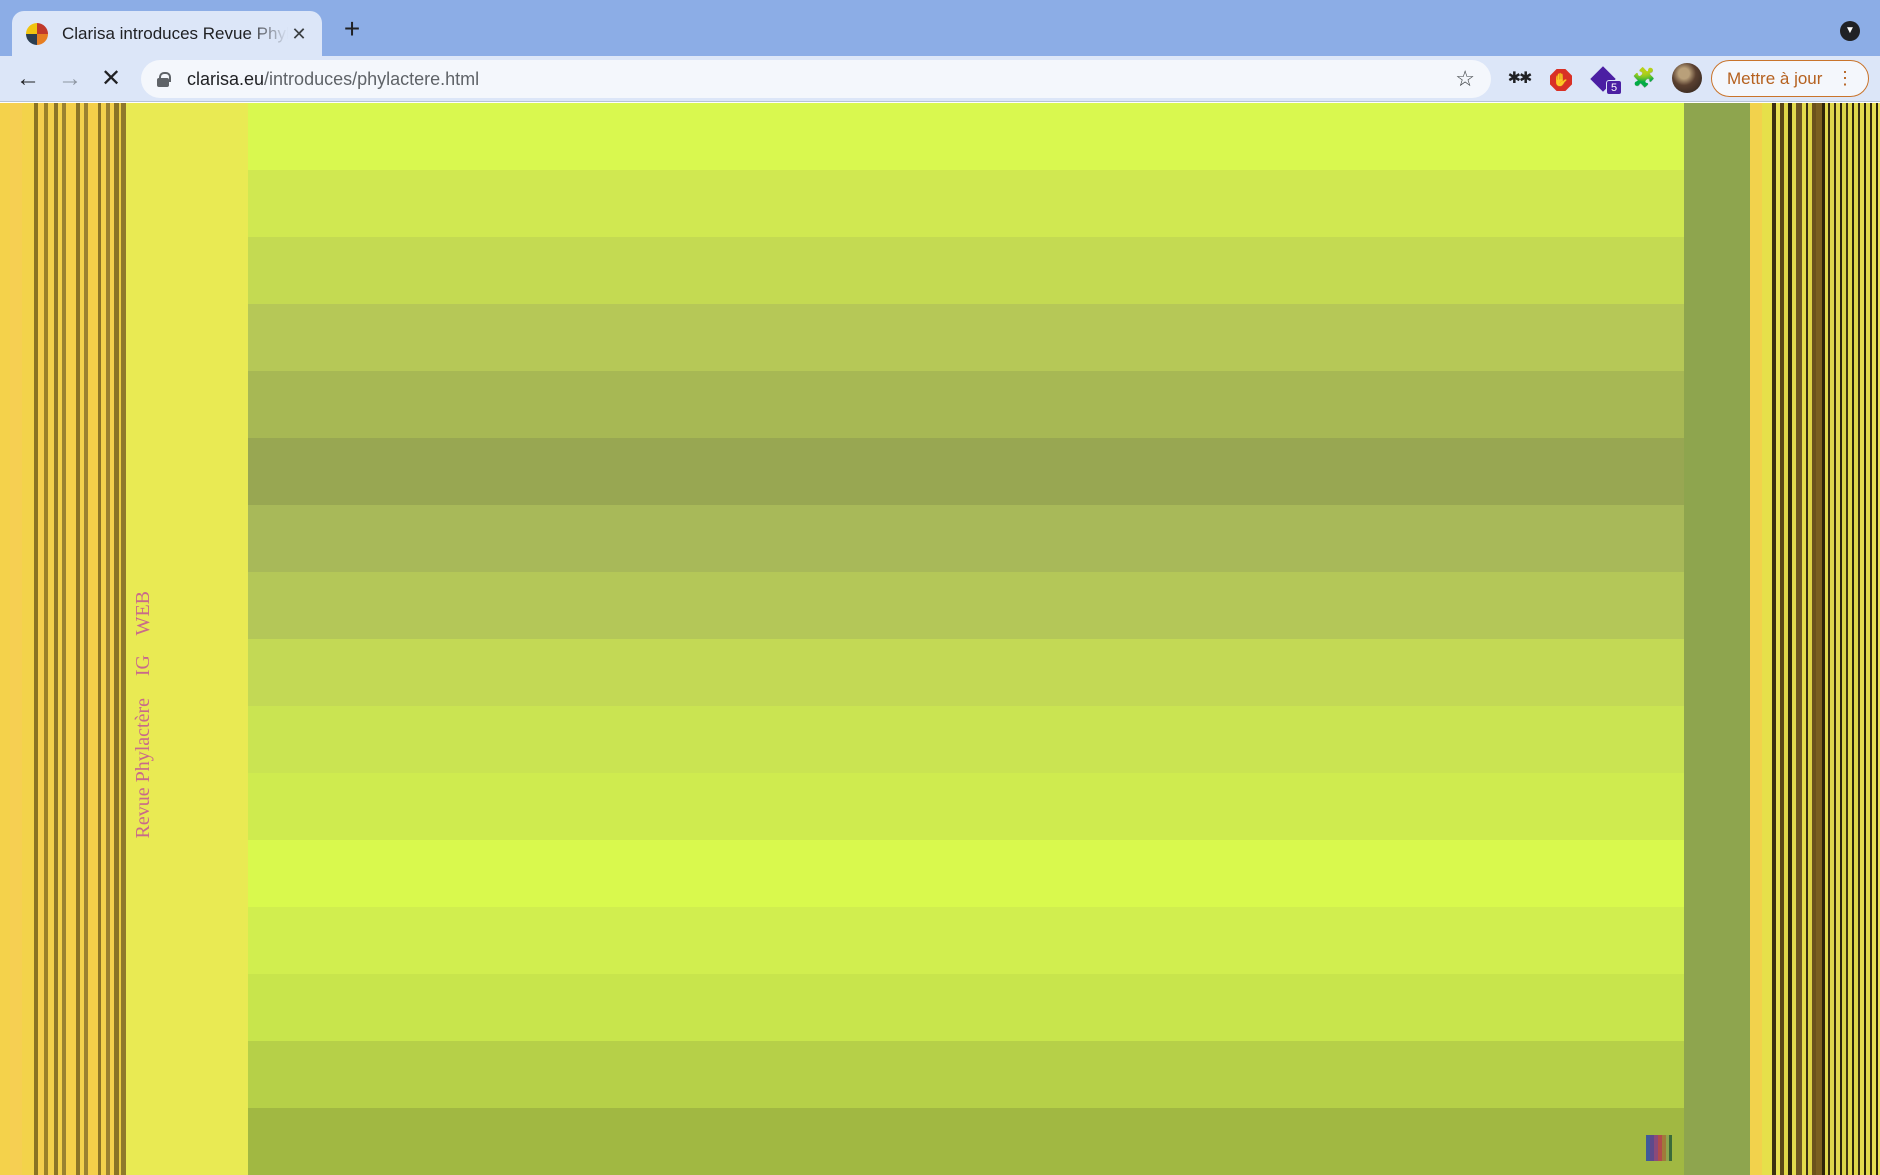 Image resolution: width=1880 pixels, height=1175 pixels. What do you see at coordinates (70, 79) in the screenshot?
I see `forward-arrow-icon: →` at bounding box center [70, 79].